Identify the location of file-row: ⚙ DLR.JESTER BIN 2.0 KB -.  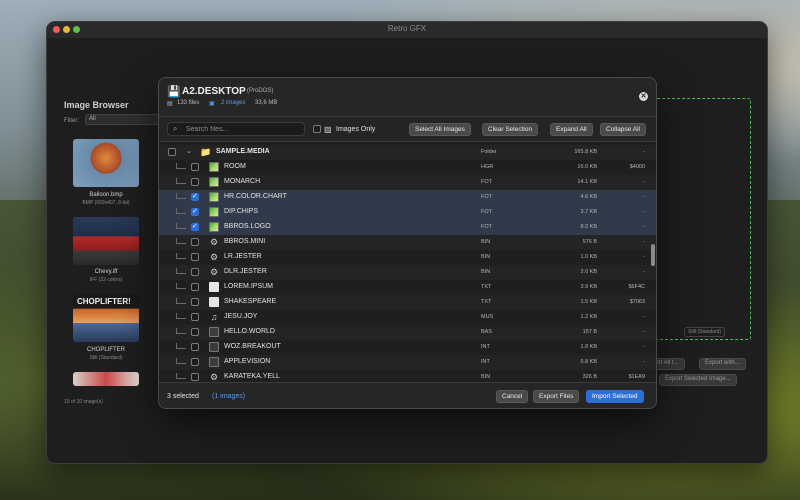
(407, 272).